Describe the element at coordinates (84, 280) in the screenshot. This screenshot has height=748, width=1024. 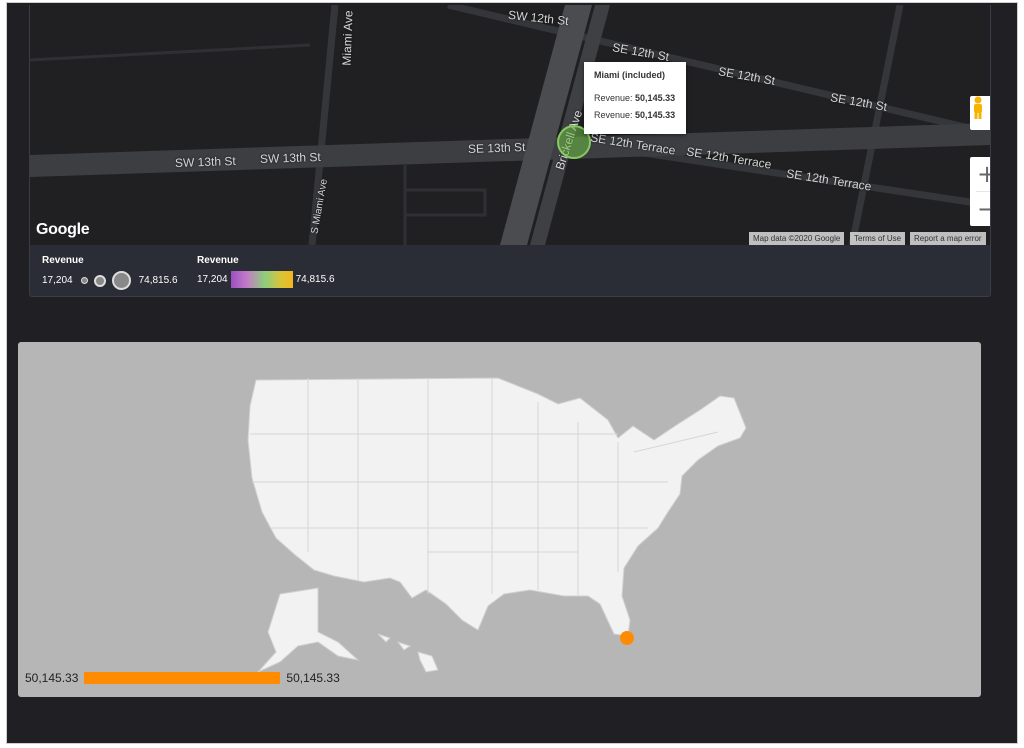
I see `small-circle-icon` at that location.